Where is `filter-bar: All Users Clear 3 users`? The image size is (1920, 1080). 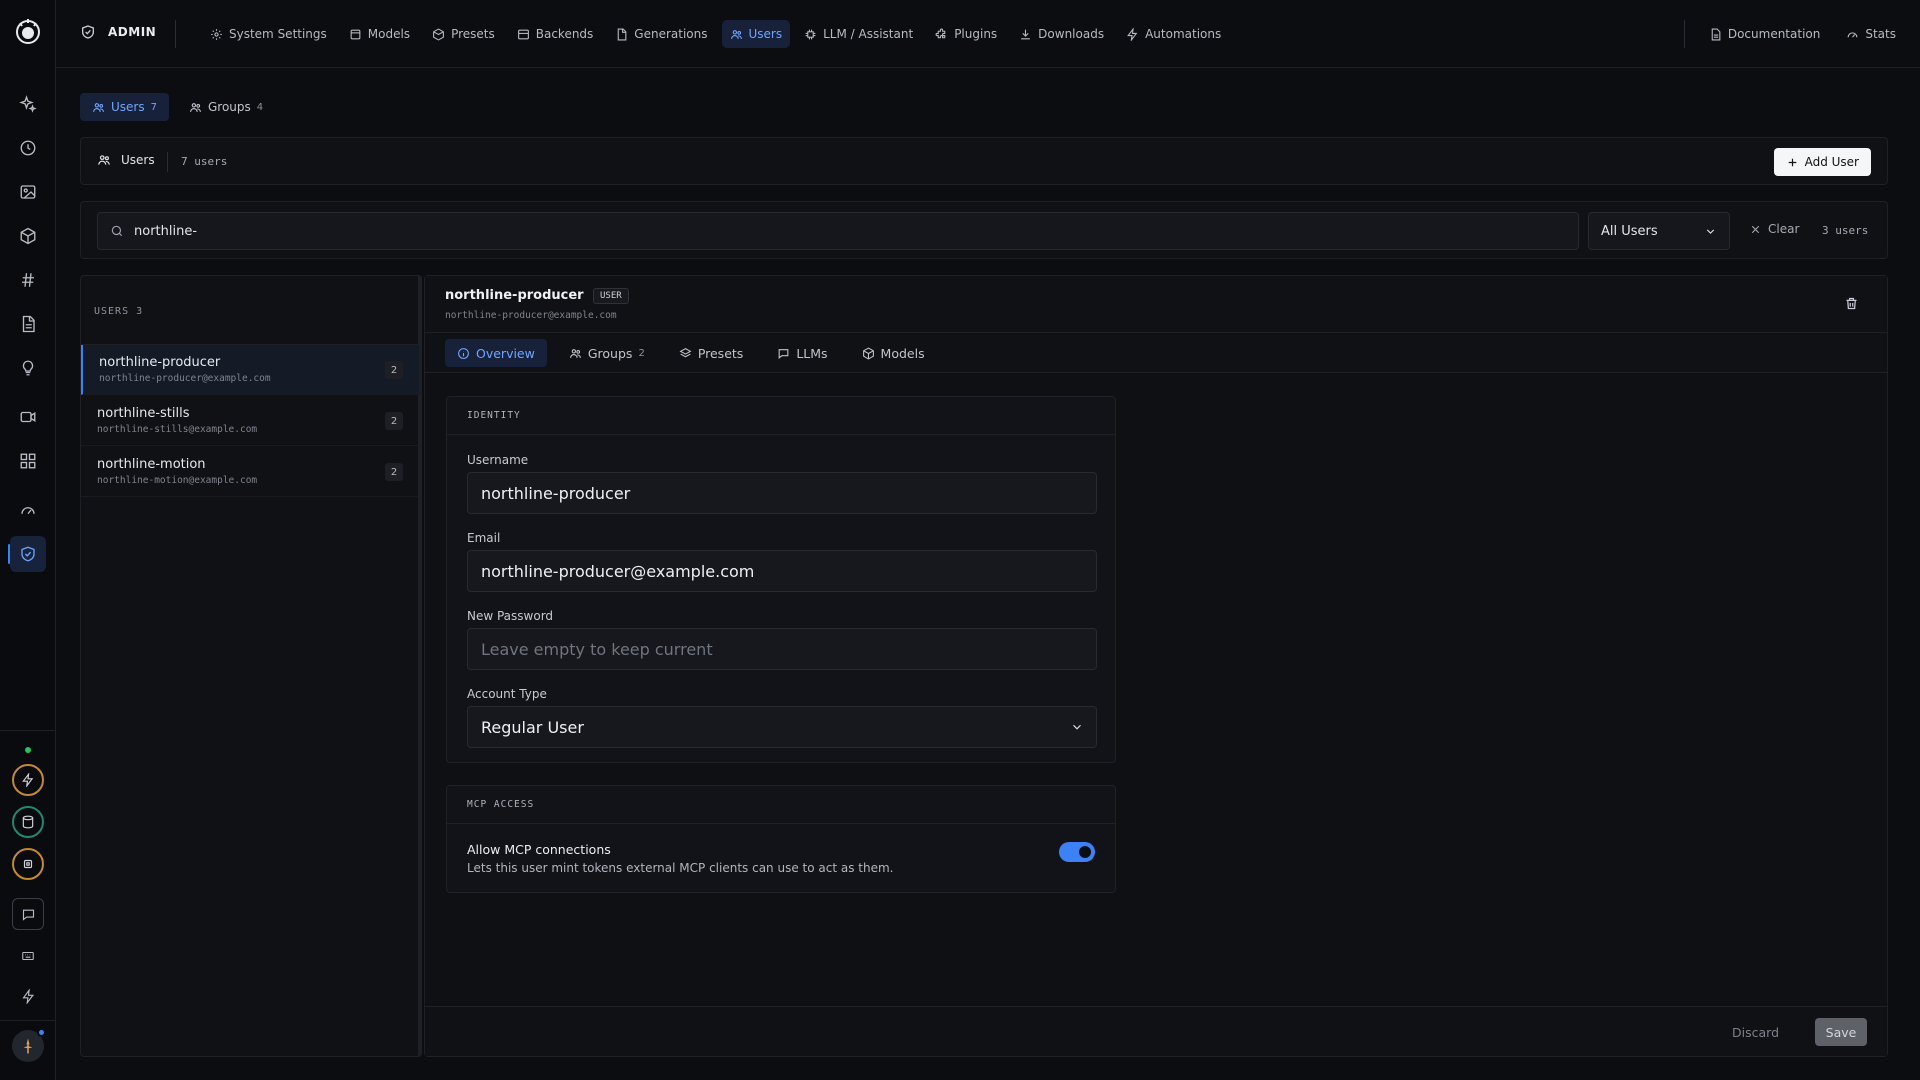
filter-bar: All Users Clear 3 users is located at coordinates (984, 230).